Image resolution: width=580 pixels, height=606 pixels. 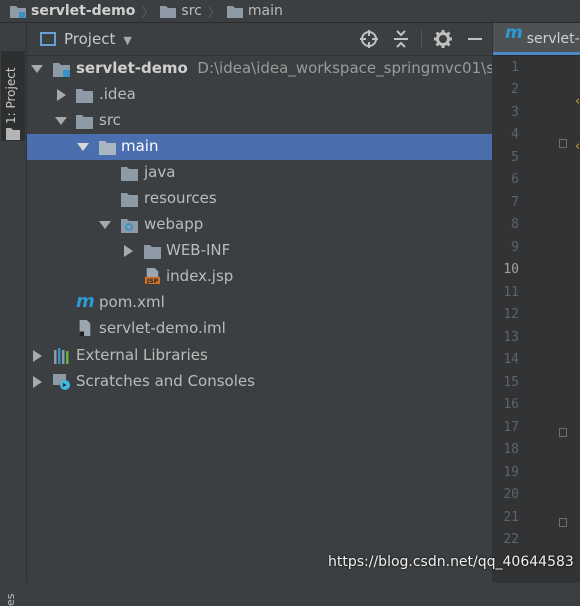 What do you see at coordinates (536, 39) in the screenshot?
I see `editor-tab-pom: m servlet-` at bounding box center [536, 39].